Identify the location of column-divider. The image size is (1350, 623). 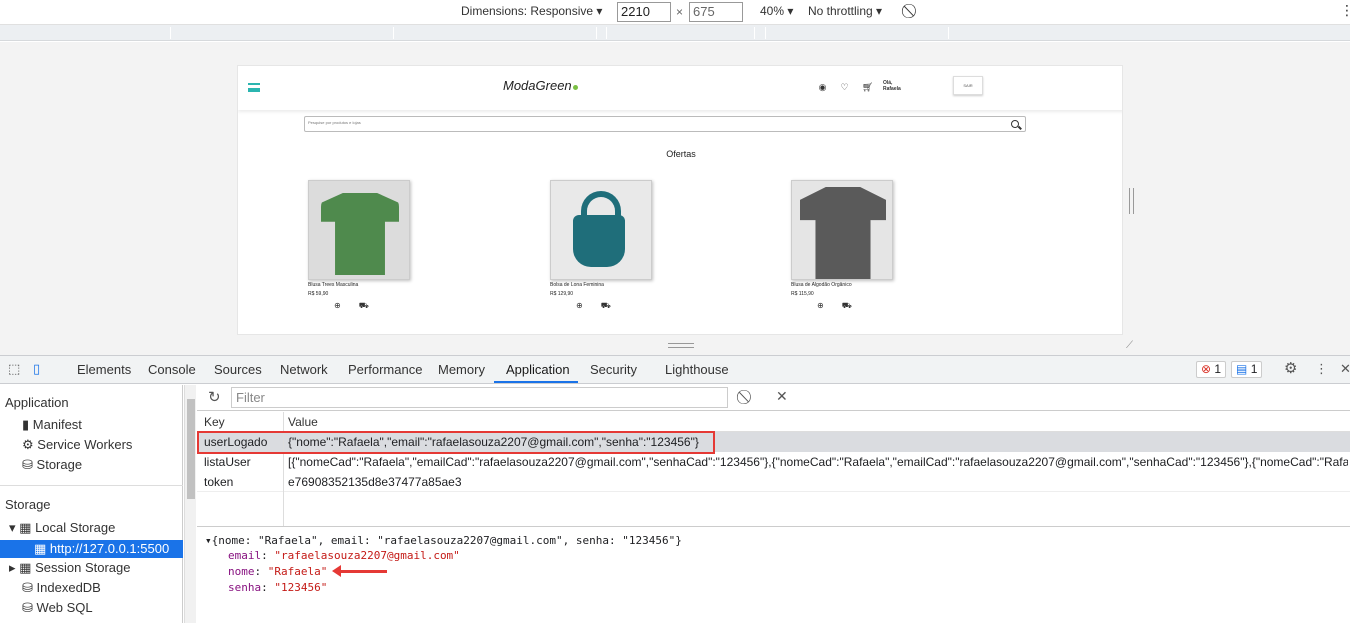
(283, 469).